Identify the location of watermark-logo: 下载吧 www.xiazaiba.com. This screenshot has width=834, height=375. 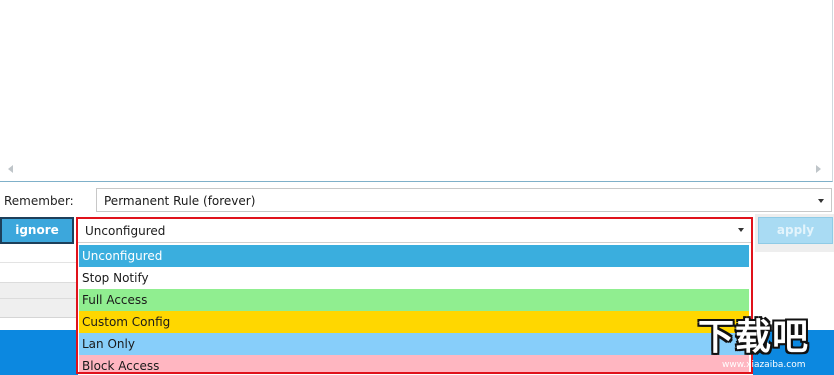
(766, 346).